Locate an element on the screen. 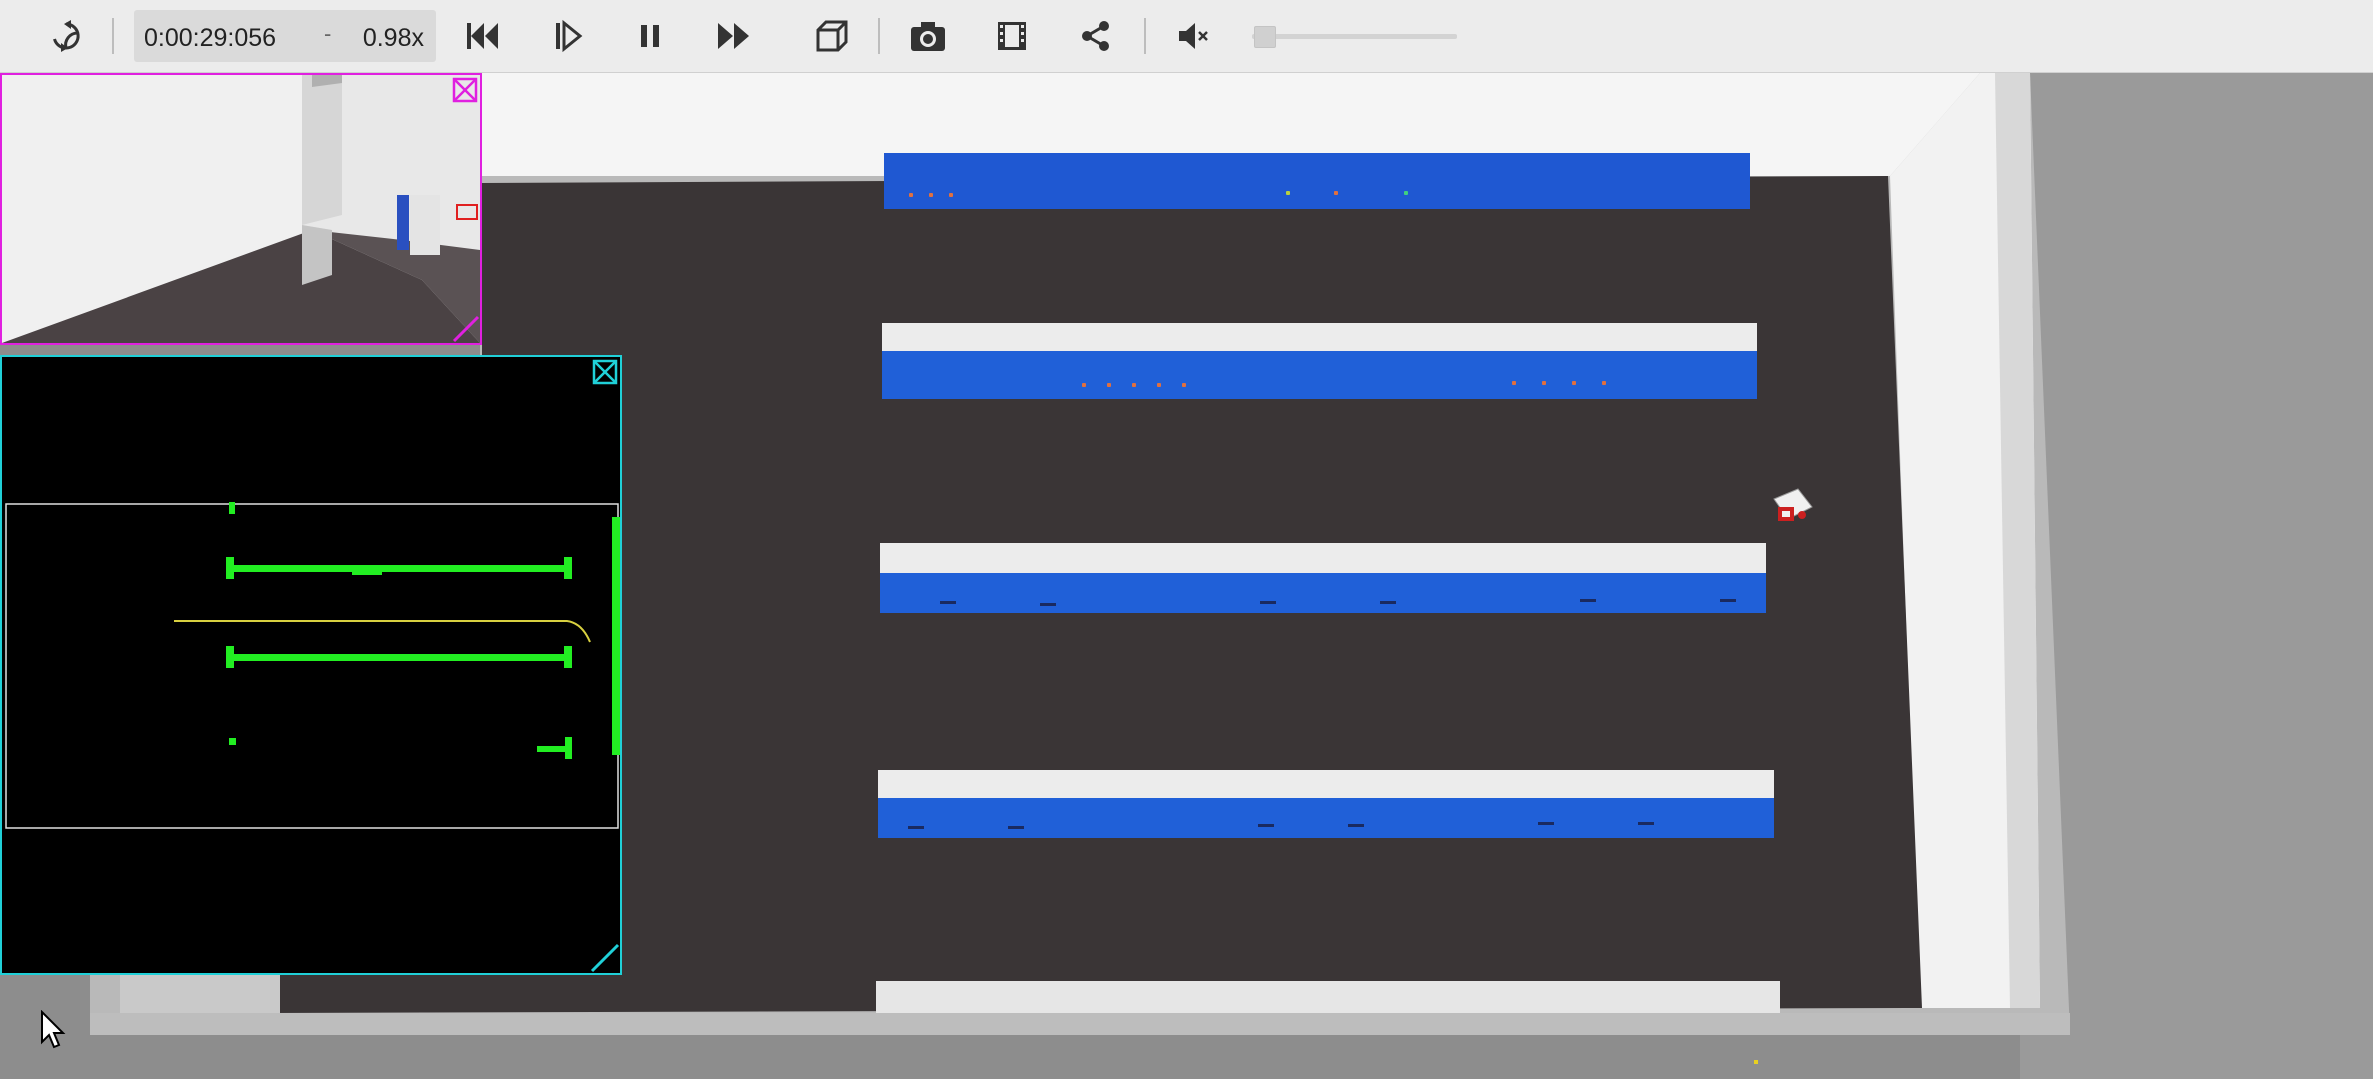  skip-to-start-icon is located at coordinates (482, 36).